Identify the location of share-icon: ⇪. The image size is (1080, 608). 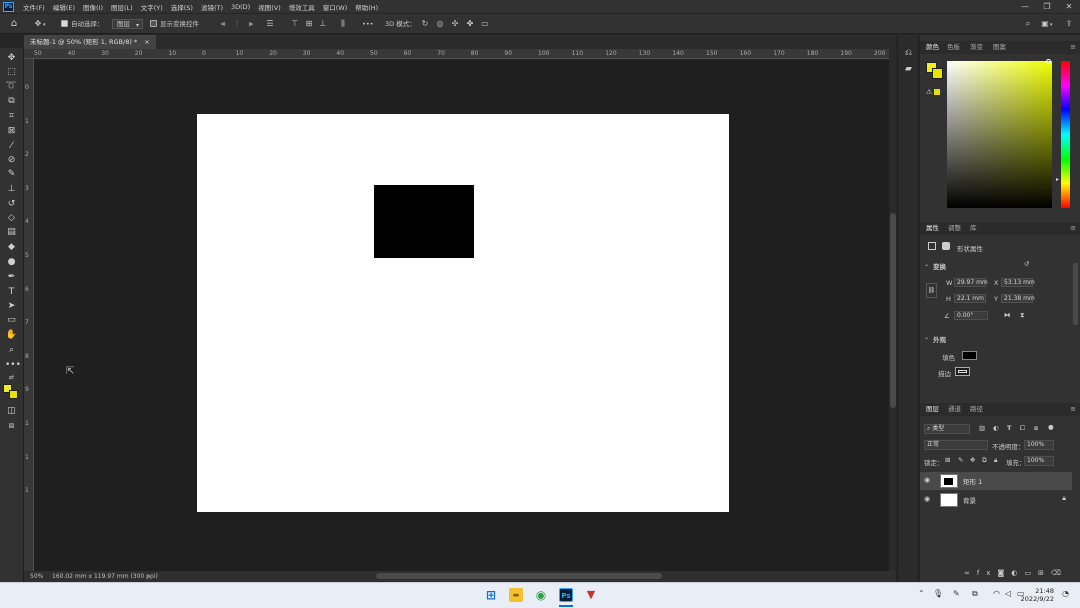
(1069, 24).